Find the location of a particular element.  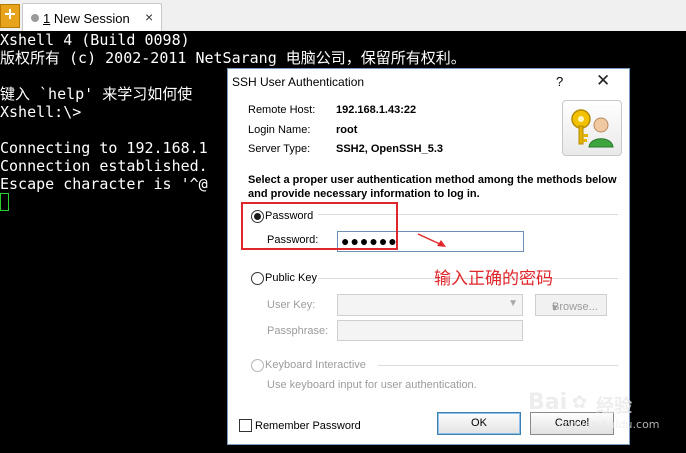

annotation-arrow-icon is located at coordinates (431, 240).